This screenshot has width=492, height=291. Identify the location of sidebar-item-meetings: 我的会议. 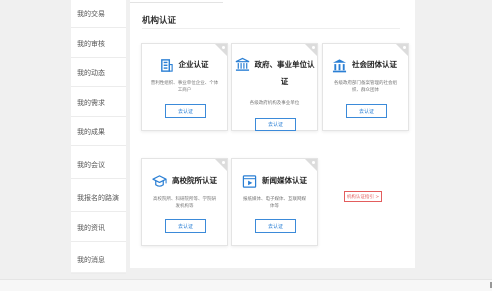
(98, 165).